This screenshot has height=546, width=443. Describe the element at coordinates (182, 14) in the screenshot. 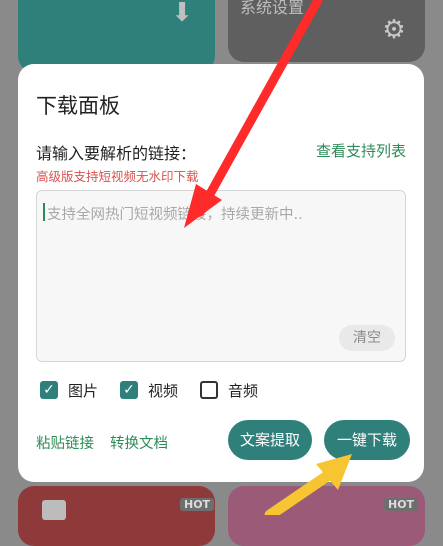

I see `download-icon: ⬇` at that location.